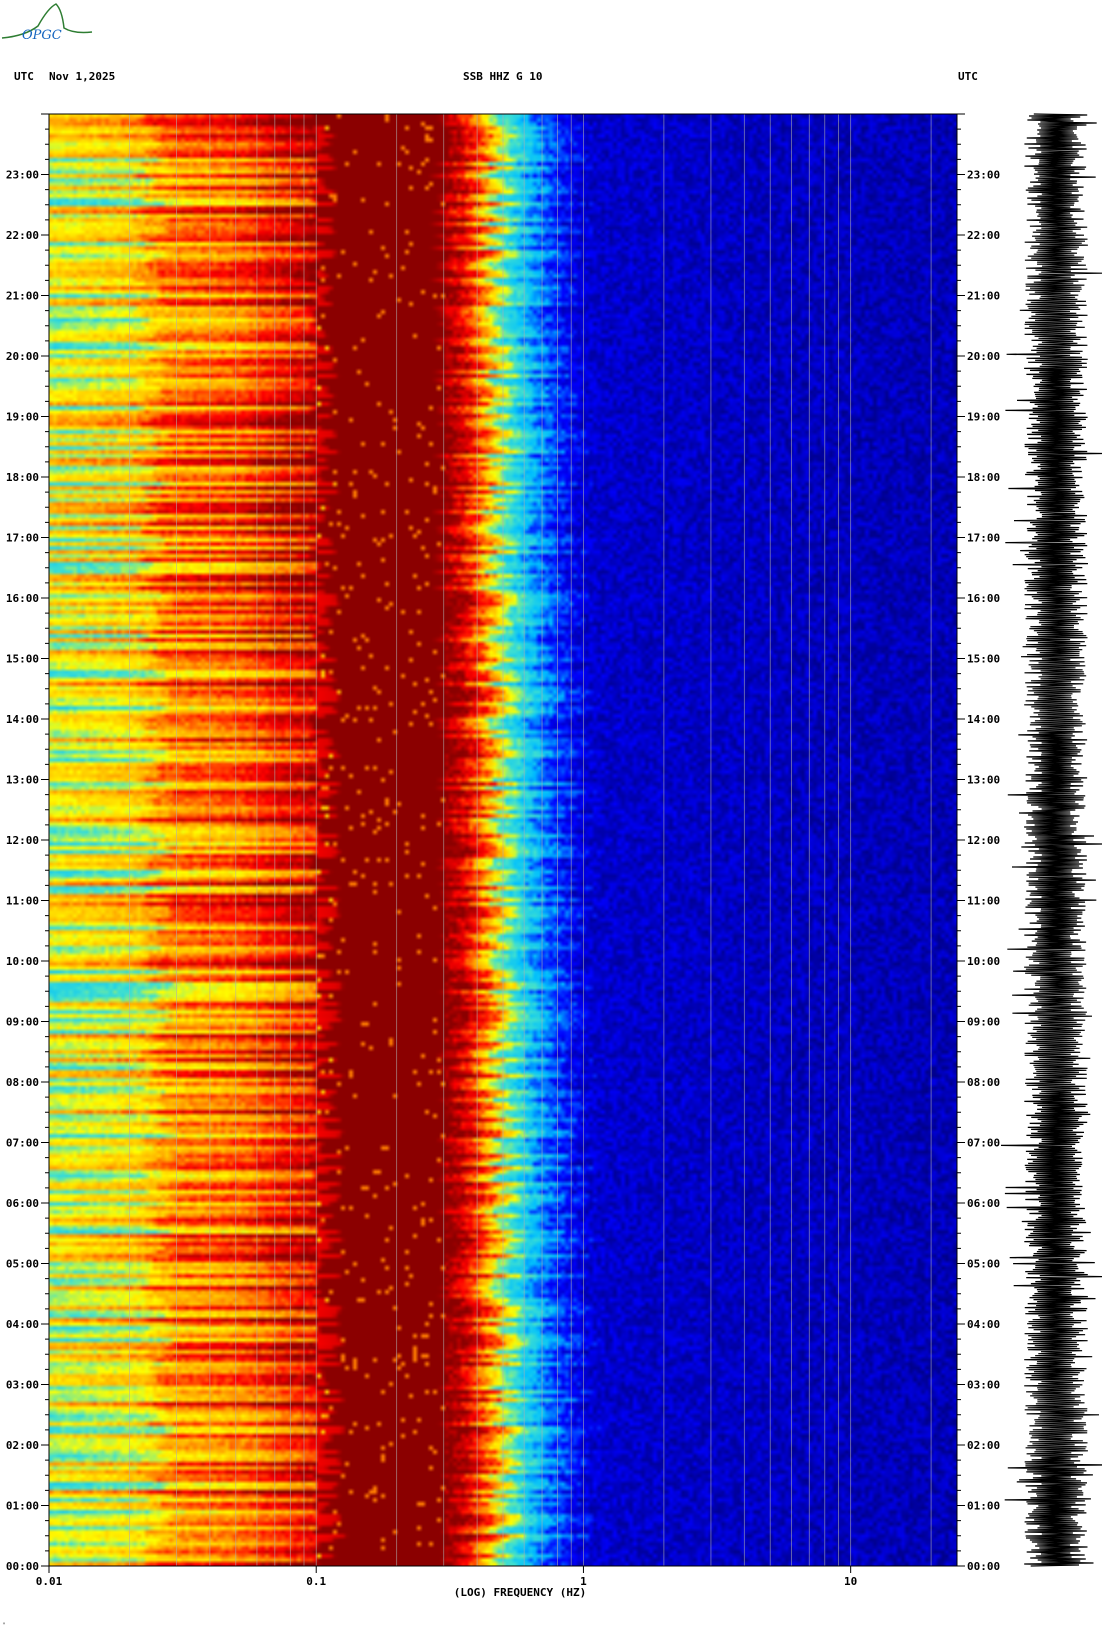 This screenshot has height=1634, width=1102. What do you see at coordinates (983, 1566) in the screenshot?
I see `y-tick-label-right: 00:00` at bounding box center [983, 1566].